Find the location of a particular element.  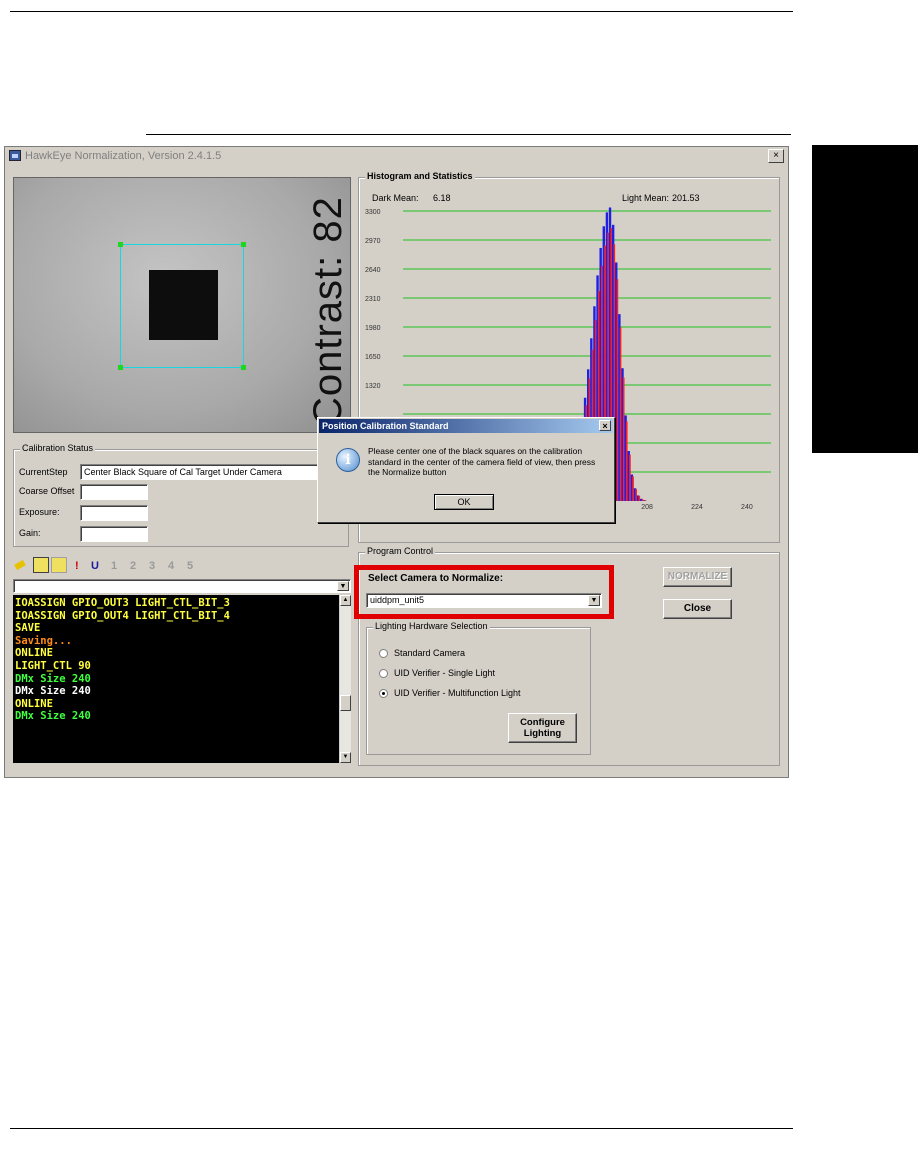

current-step-label: CurrentStep is located at coordinates (43, 472).